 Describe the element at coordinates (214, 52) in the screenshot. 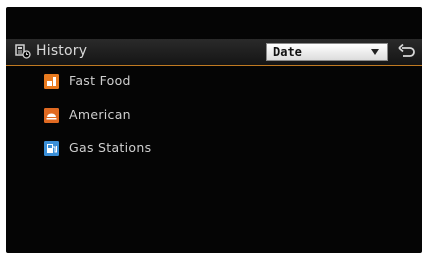

I see `title-bar: History Date` at that location.